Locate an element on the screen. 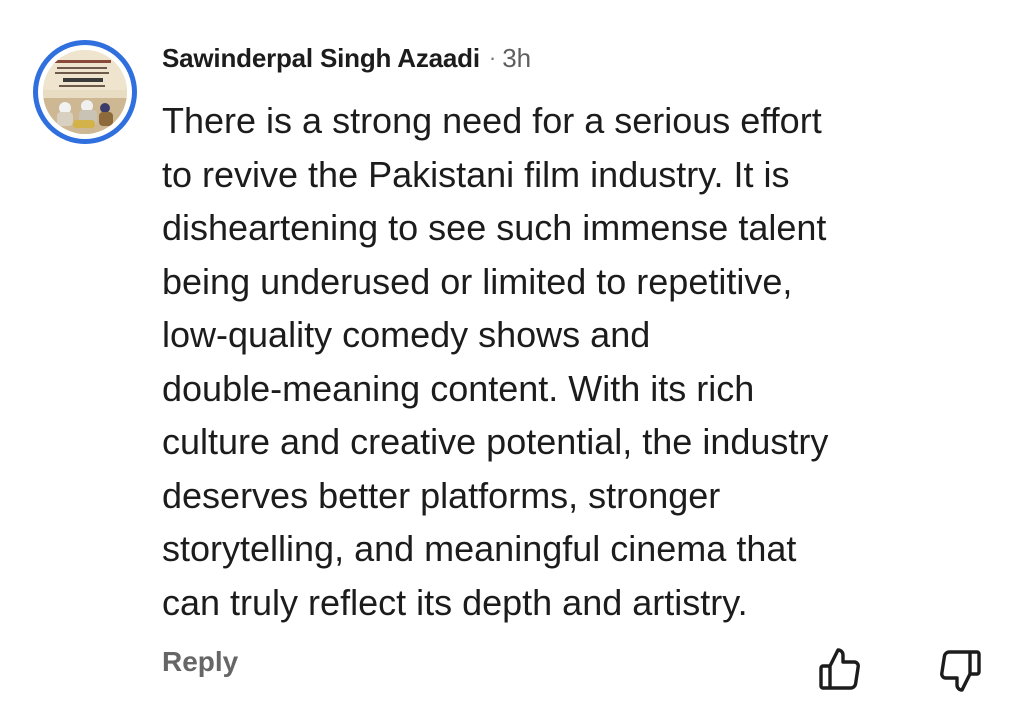  comment-line: storytelling, and meaningful cinema that is located at coordinates (479, 548).